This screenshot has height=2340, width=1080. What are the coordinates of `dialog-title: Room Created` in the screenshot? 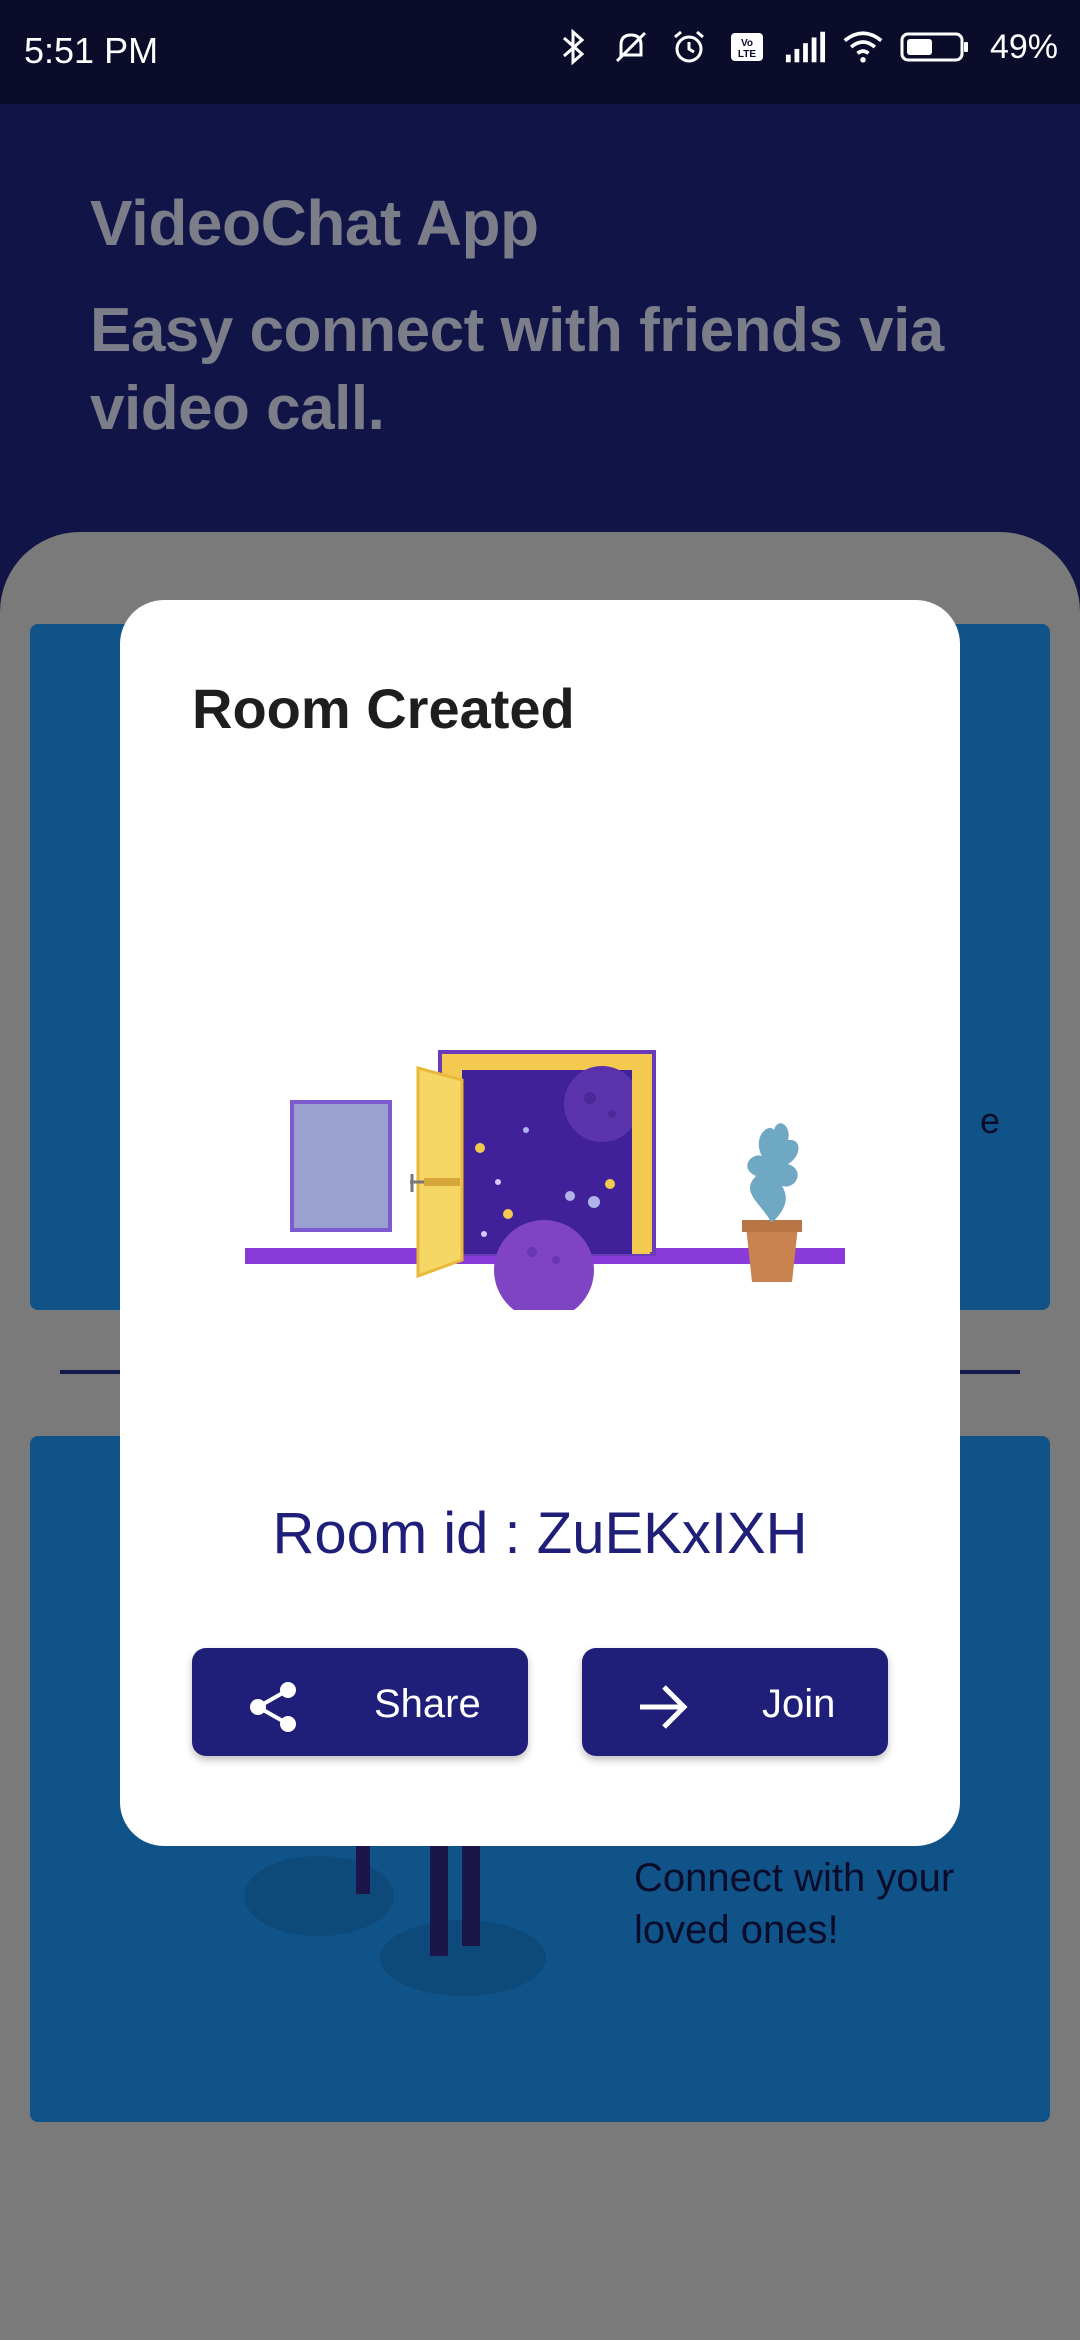 It's located at (383, 708).